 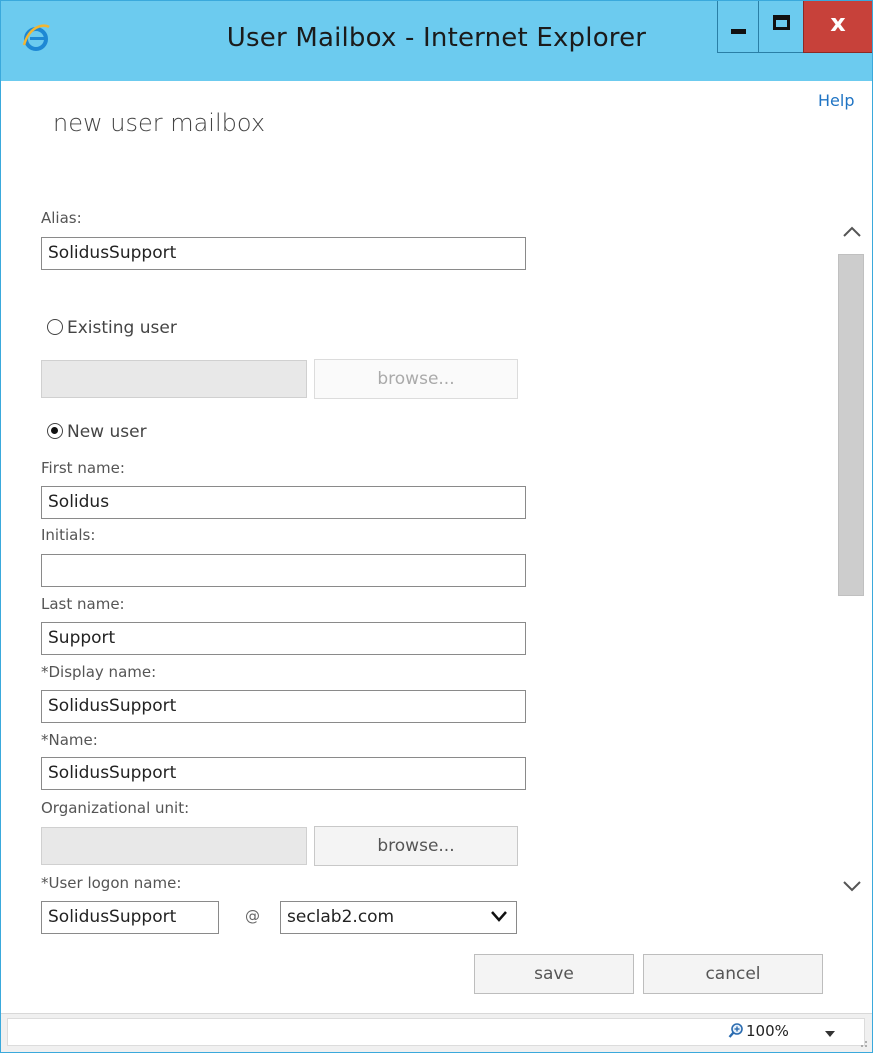 I want to click on cancel-button: cancel, so click(x=733, y=974).